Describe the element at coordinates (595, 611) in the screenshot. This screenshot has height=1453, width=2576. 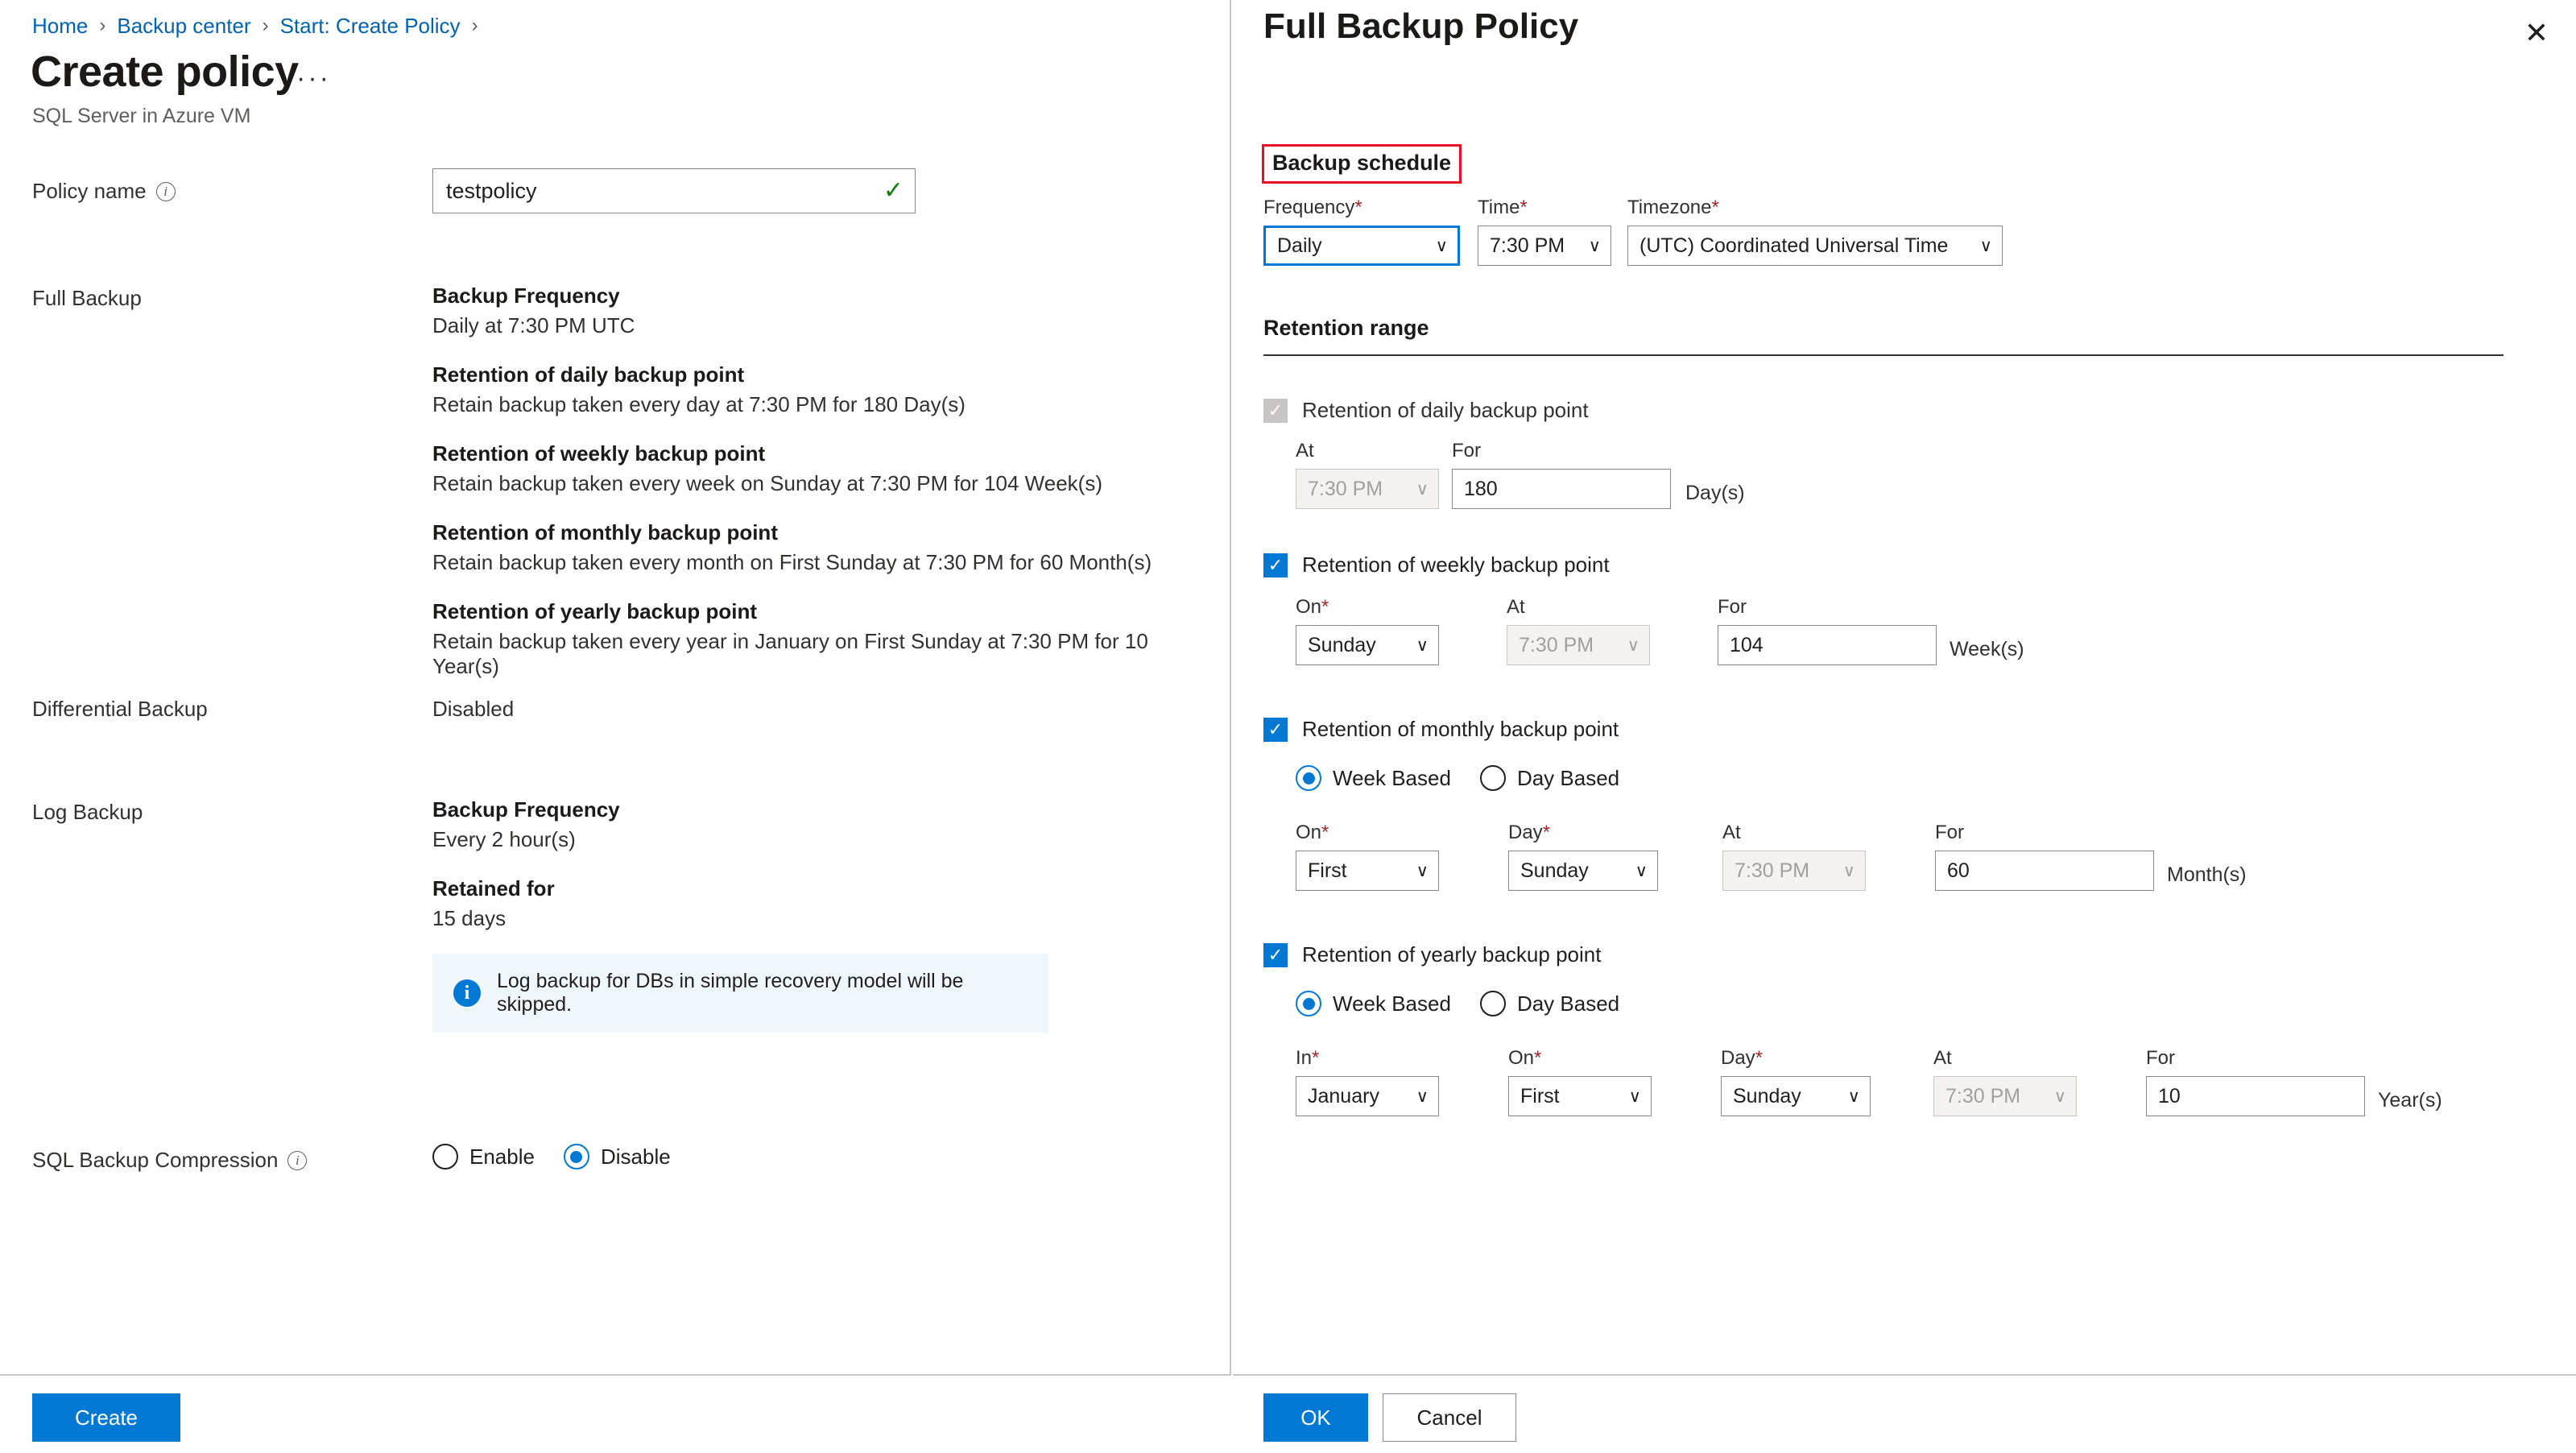
I see `retention-yearly-heading: Retention of yearly backup point` at that location.